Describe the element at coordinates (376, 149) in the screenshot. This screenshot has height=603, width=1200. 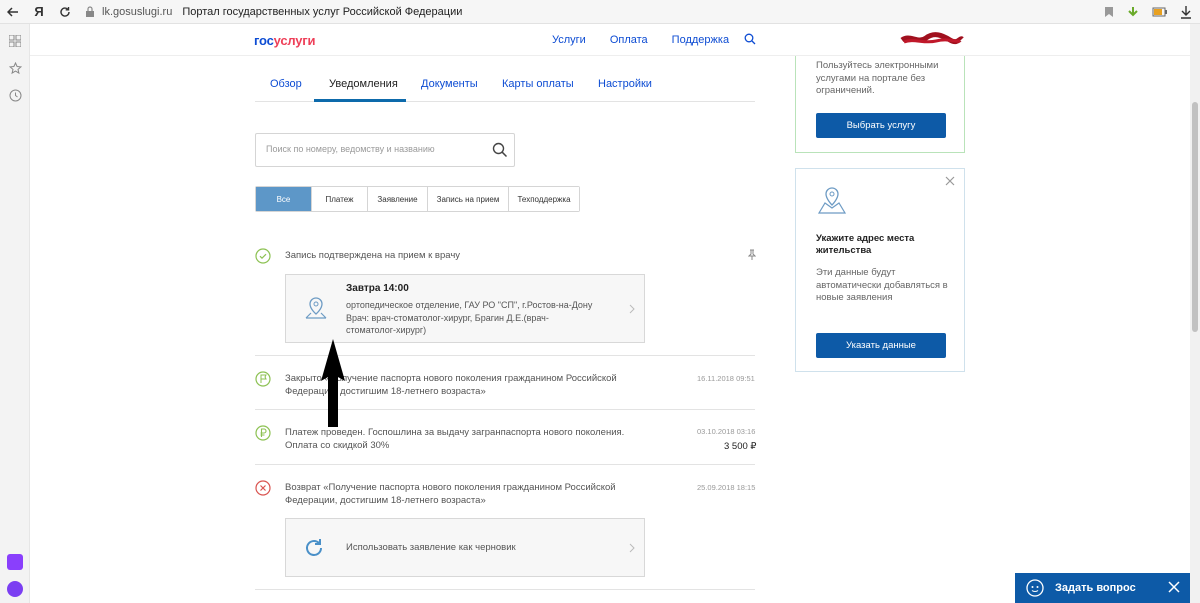
I see `search-input` at that location.